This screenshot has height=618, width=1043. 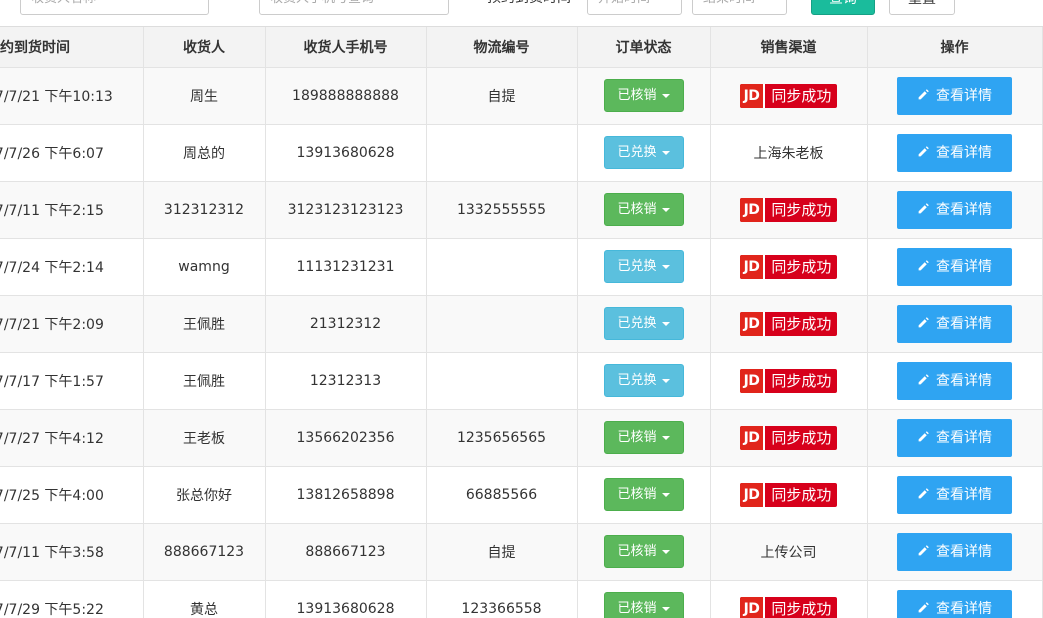 I want to click on cell-receiver: 周生, so click(x=204, y=96).